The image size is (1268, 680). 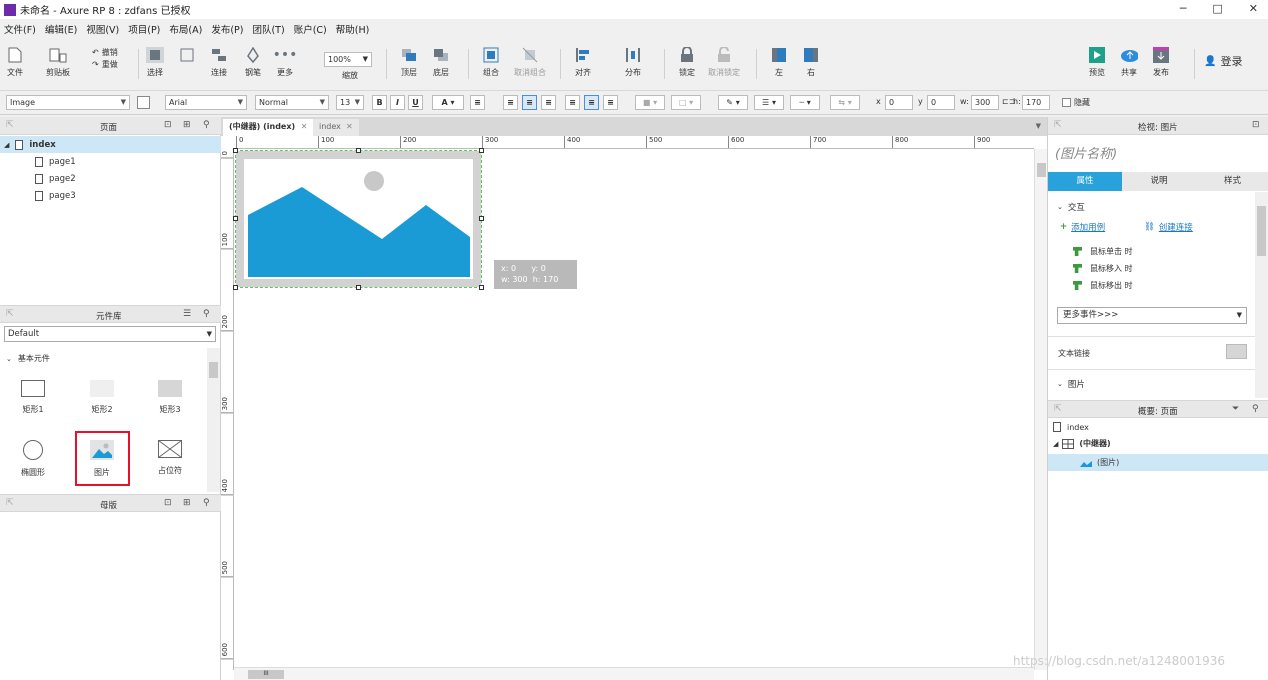 I want to click on menu-edit: 编辑(E), so click(x=61, y=29).